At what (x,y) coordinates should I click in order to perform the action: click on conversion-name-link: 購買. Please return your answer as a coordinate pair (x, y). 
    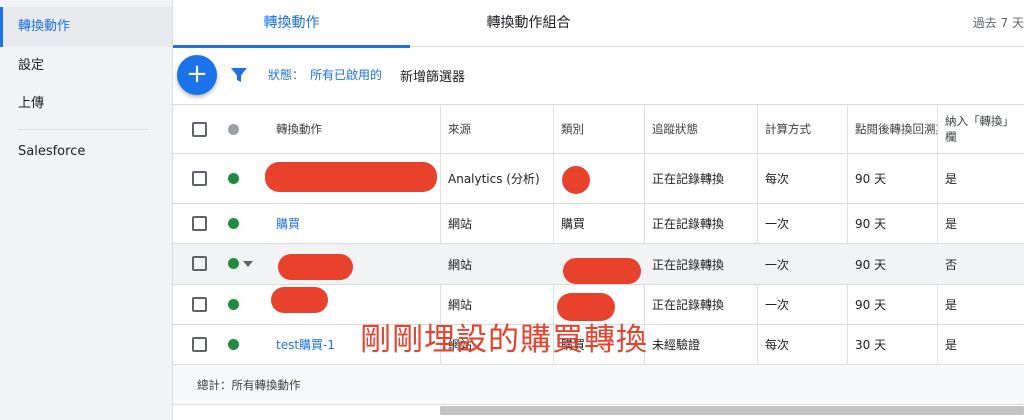
    Looking at the image, I should click on (353, 223).